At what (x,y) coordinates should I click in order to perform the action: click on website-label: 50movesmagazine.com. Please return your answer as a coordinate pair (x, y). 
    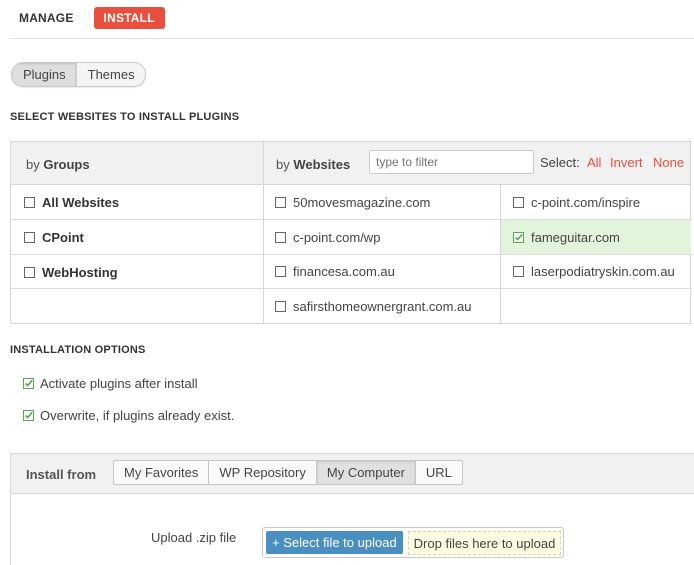
    Looking at the image, I should click on (362, 202).